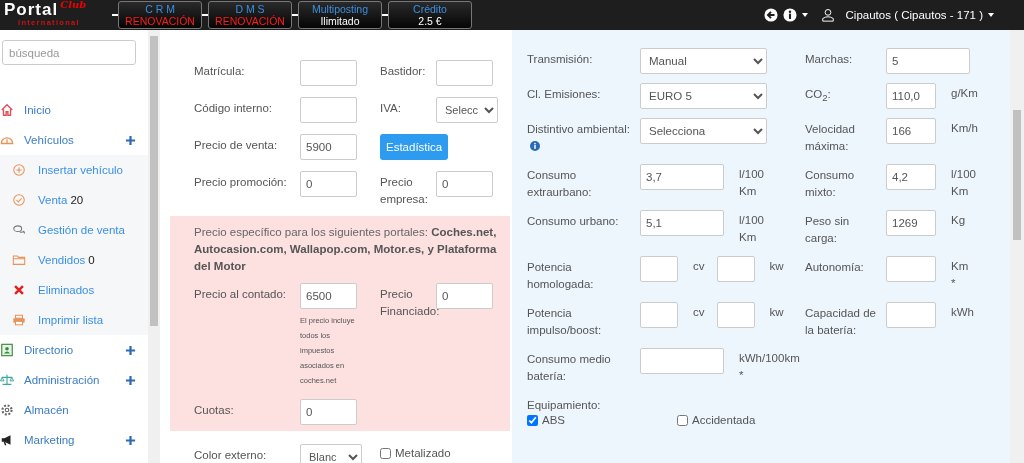  I want to click on checkbox-label: Metalizado, so click(423, 453).